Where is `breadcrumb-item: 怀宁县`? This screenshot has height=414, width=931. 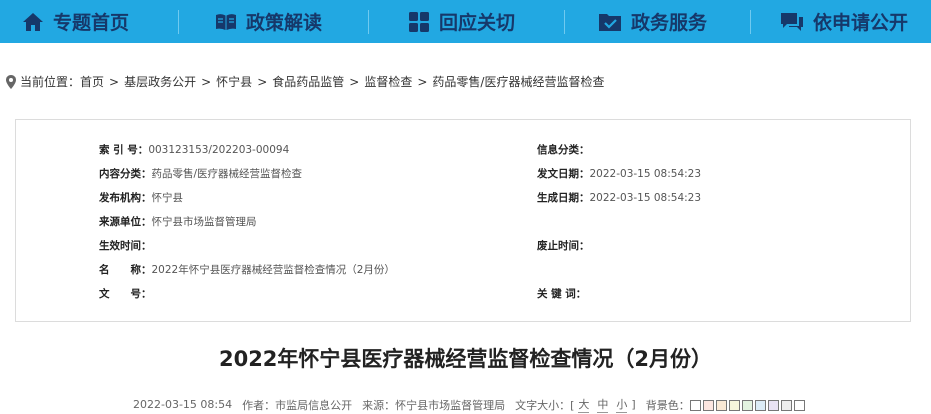
breadcrumb-item: 怀宁县 is located at coordinates (234, 81).